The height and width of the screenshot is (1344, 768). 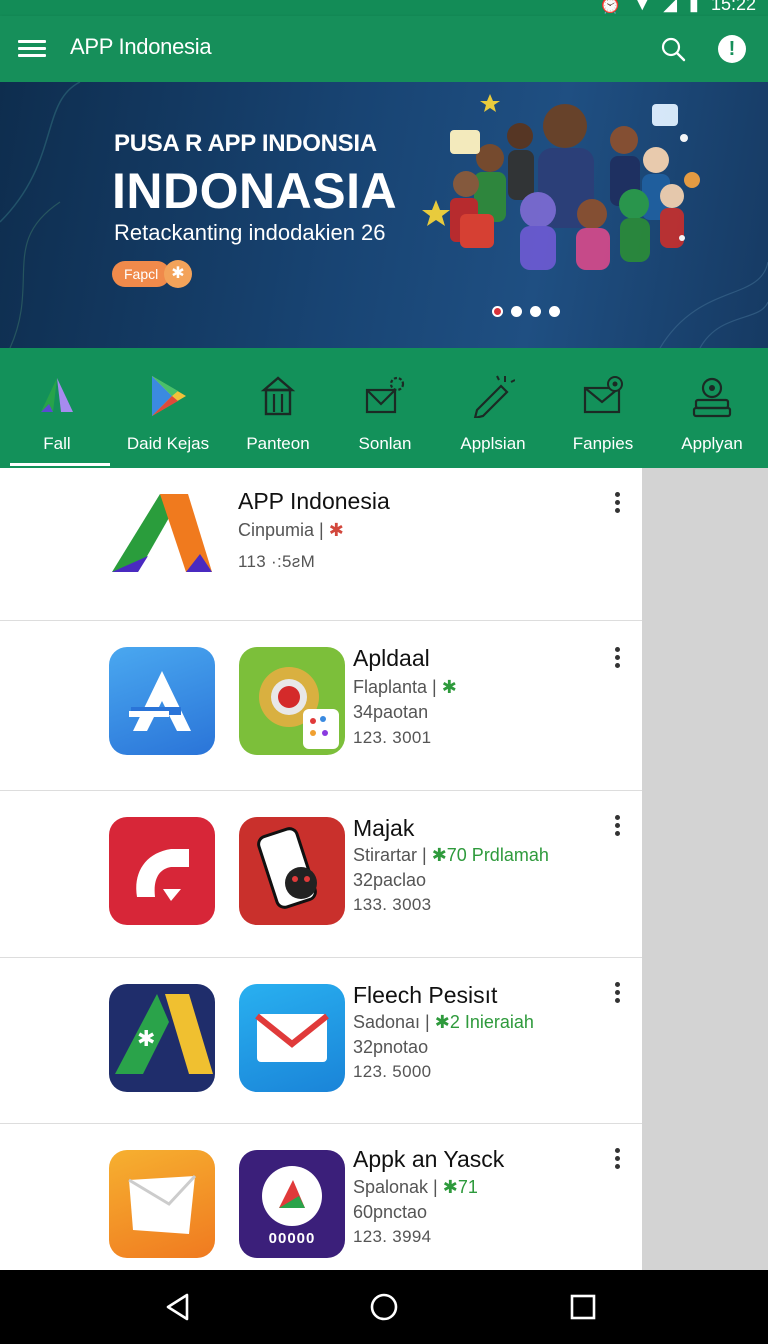 I want to click on tab-applyan: Applyan, so click(x=712, y=408).